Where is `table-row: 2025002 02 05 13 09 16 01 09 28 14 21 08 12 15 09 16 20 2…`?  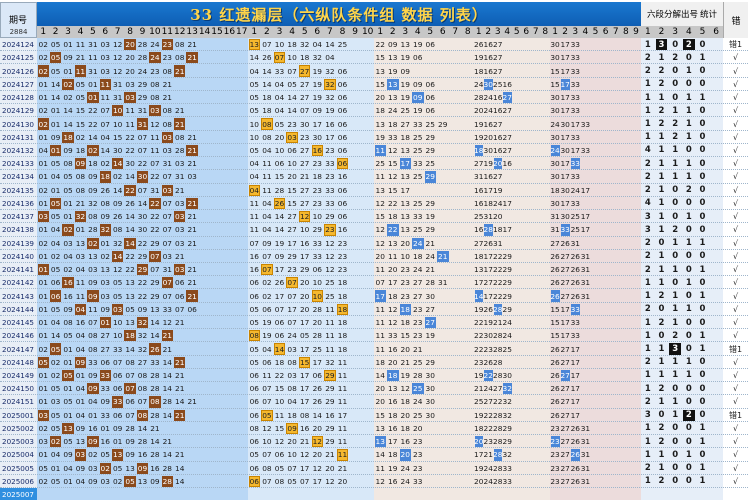
table-row: 2025002 02 05 13 09 16 01 09 28 14 21 08 12 15 09 16 20 2… is located at coordinates (374, 429).